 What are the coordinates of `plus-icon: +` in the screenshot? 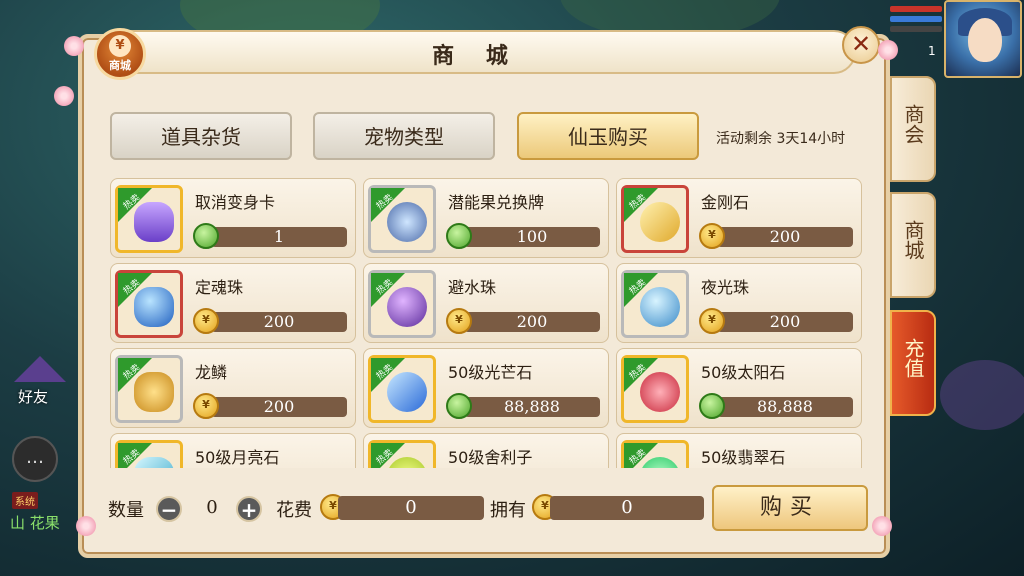 It's located at (249, 510).